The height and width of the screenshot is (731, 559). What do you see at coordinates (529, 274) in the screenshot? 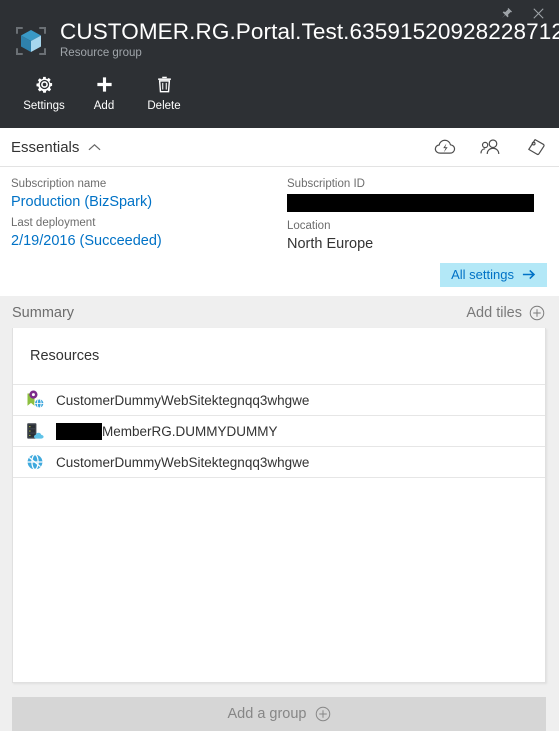
I see `arrow-right-icon` at bounding box center [529, 274].